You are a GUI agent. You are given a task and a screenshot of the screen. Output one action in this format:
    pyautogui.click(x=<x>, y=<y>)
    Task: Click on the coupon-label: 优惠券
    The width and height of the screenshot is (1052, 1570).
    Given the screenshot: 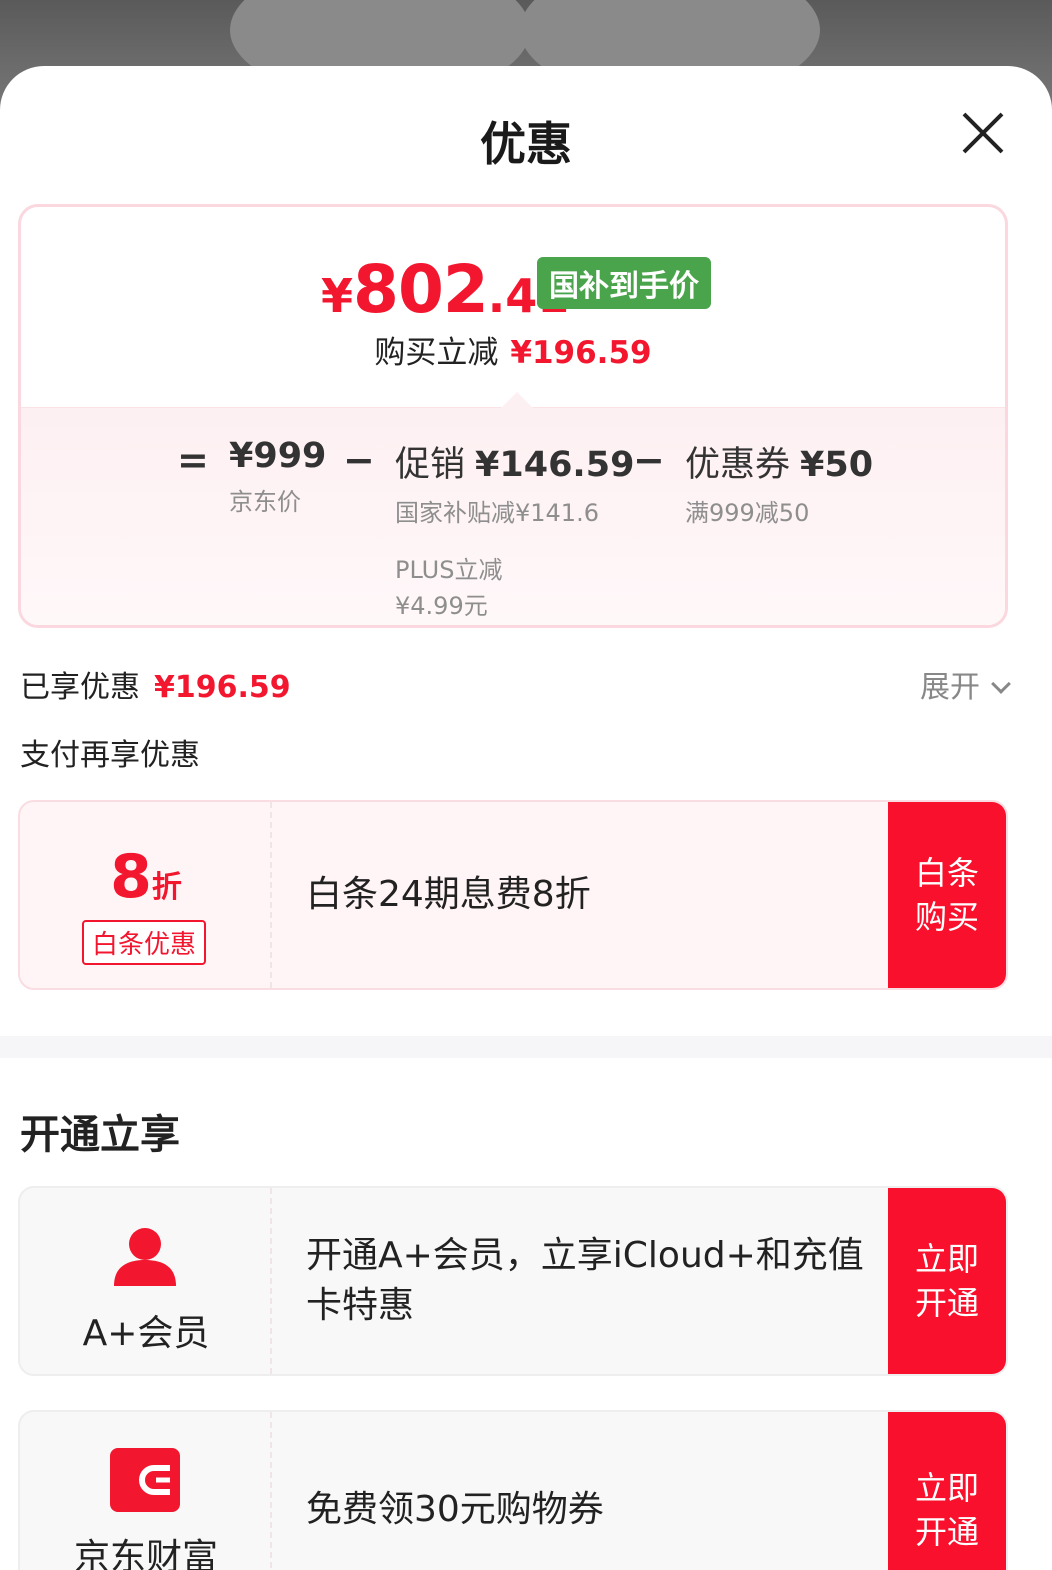 What is the action you would take?
    pyautogui.click(x=738, y=465)
    